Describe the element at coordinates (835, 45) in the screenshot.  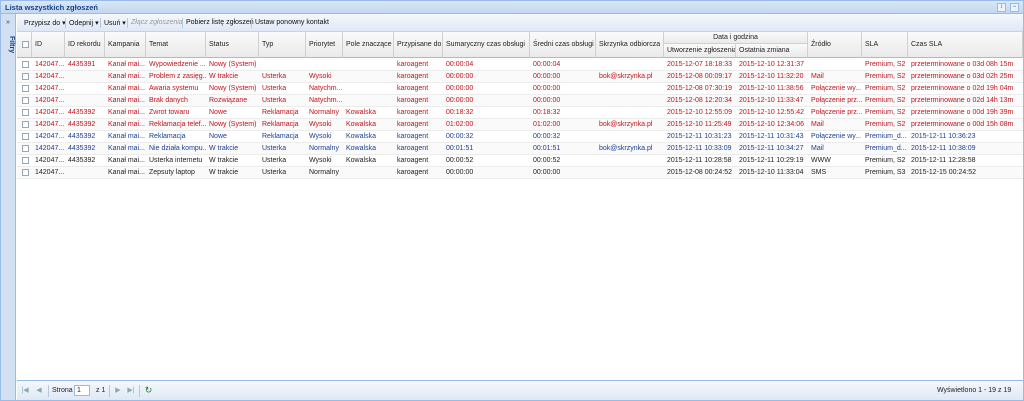
I see `col-header-source: Źródło` at that location.